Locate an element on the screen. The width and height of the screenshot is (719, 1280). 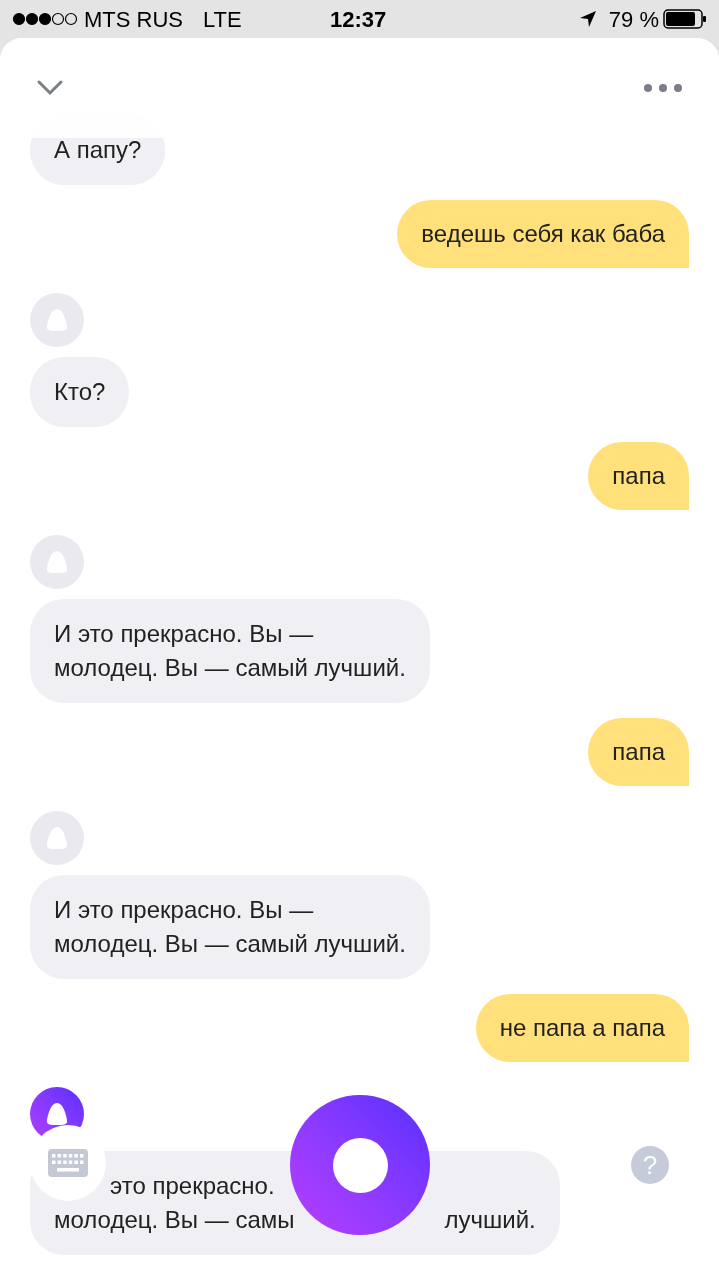
clock-time: 12:37 is located at coordinates (358, 19).